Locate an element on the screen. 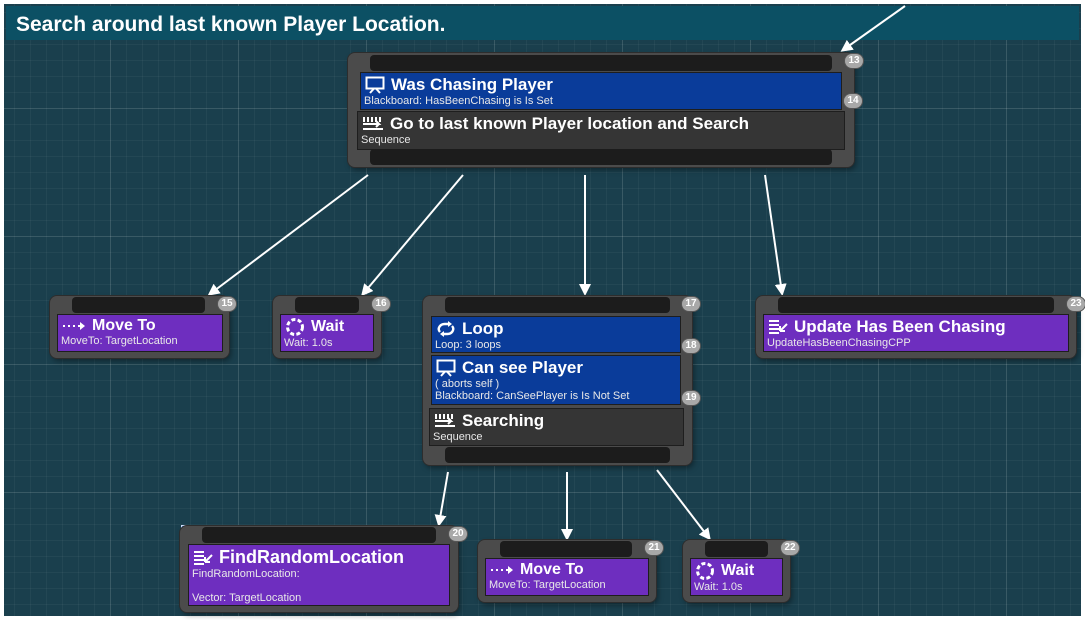 Image resolution: width=1085 pixels, height=620 pixels. decorator-title: Can see Player is located at coordinates (522, 367).